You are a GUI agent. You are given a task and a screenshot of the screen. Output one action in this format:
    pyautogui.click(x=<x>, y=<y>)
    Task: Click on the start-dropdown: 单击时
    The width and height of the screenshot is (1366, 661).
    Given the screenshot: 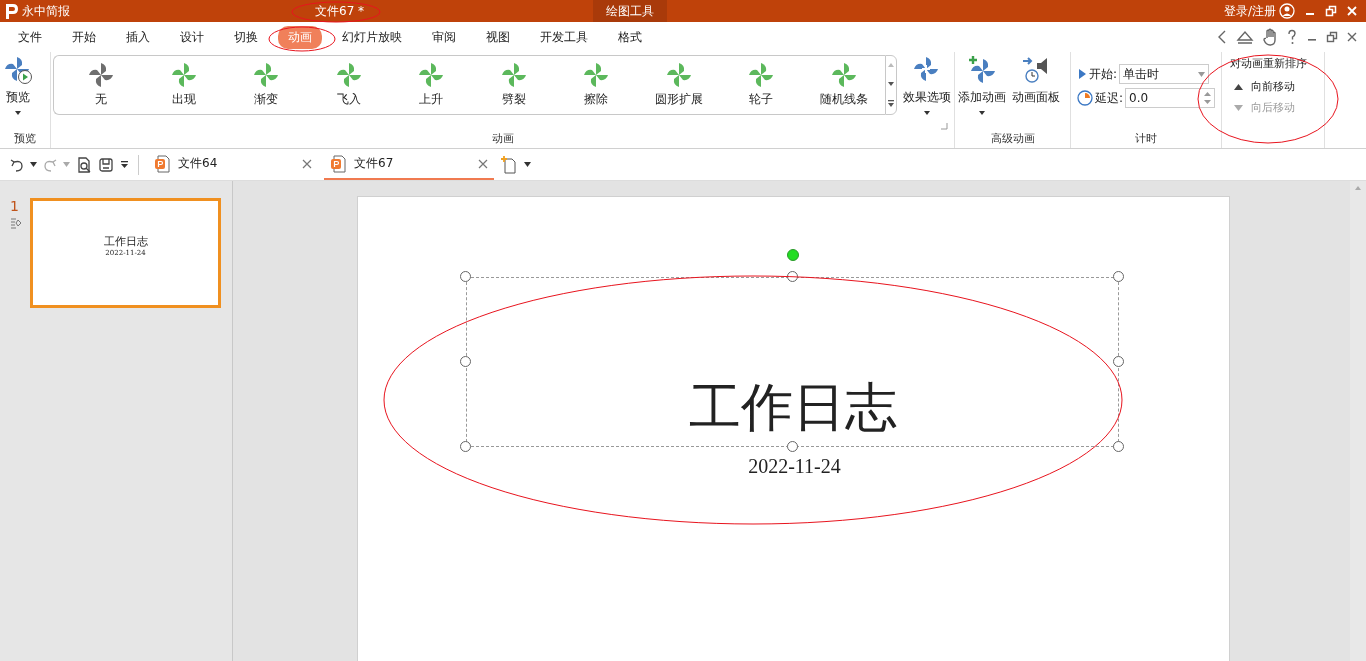 What is the action you would take?
    pyautogui.click(x=1164, y=74)
    